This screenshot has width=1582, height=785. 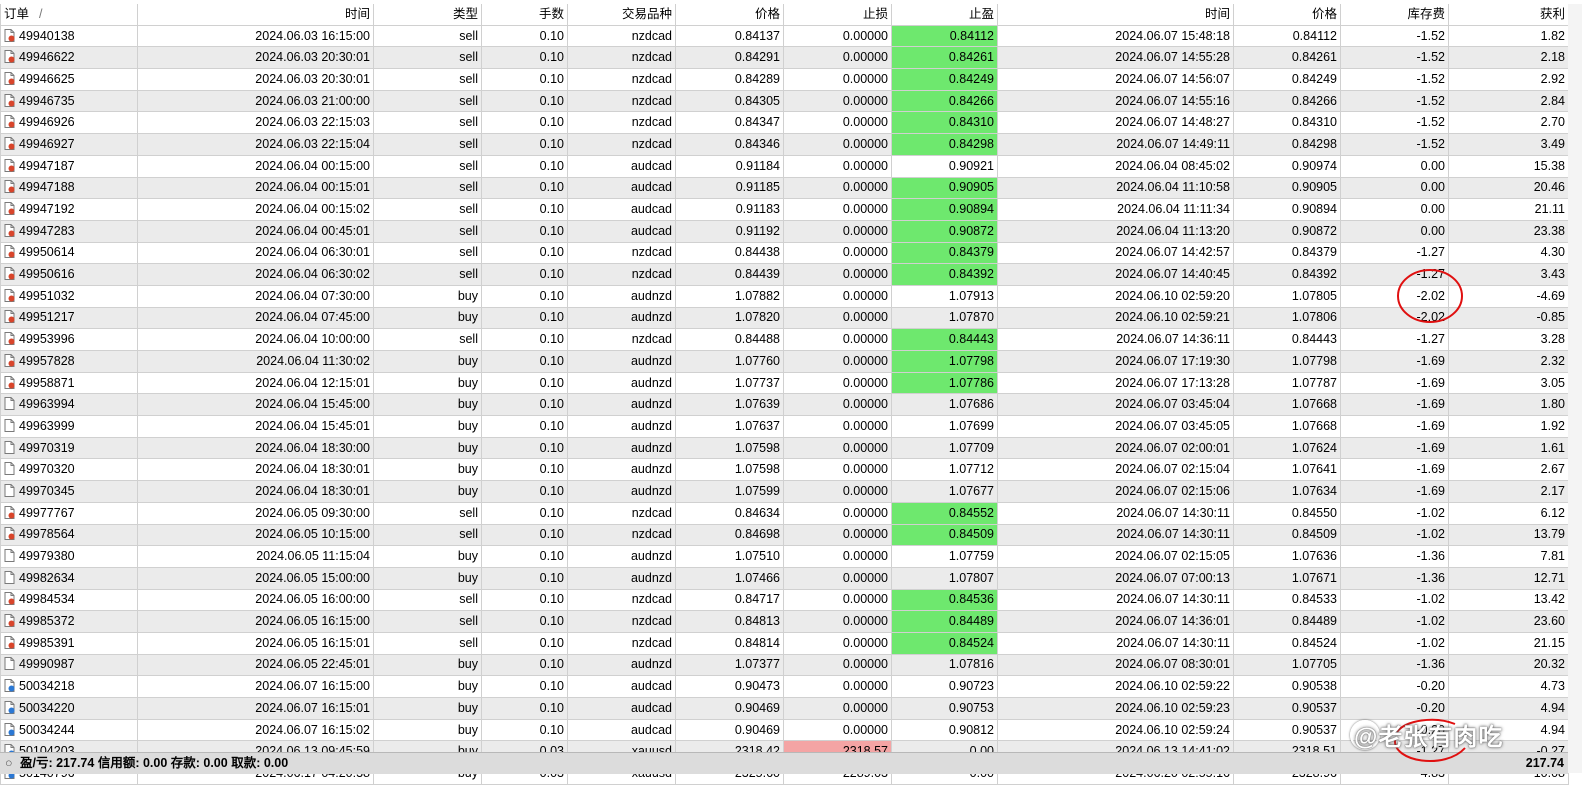 What do you see at coordinates (1287, 101) in the screenshot?
I see `close-price-cell: 0.84266` at bounding box center [1287, 101].